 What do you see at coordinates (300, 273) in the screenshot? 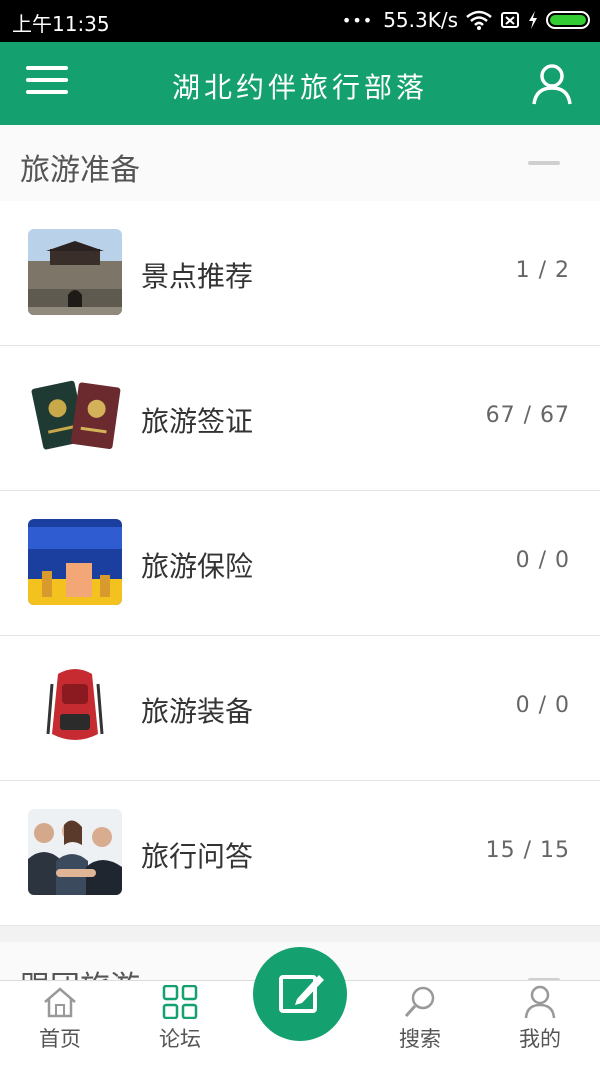
I see `list-item: 景点推荐 1 / 2` at bounding box center [300, 273].